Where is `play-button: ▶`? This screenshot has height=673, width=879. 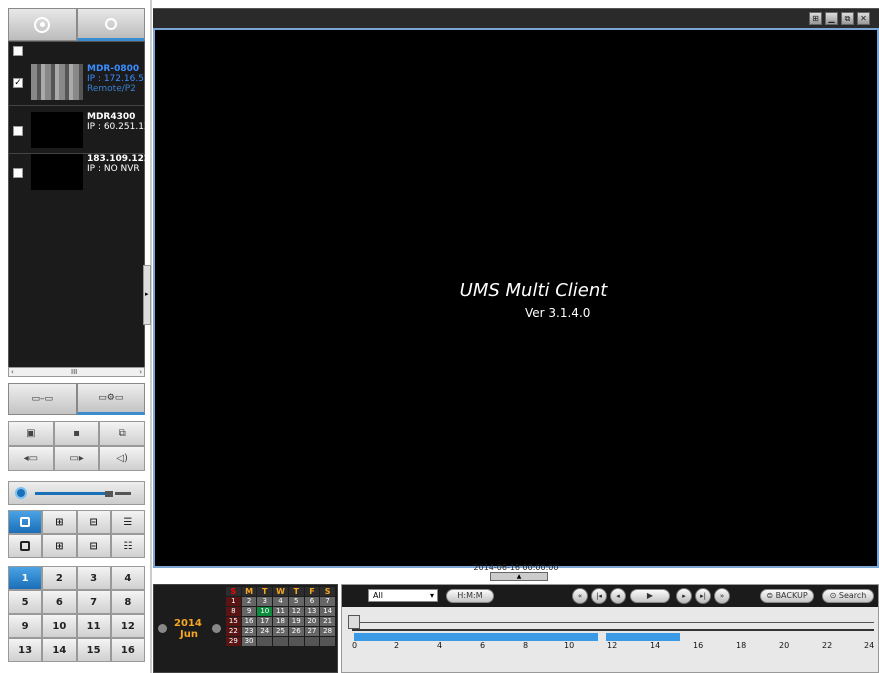
play-button: ▶ is located at coordinates (650, 596).